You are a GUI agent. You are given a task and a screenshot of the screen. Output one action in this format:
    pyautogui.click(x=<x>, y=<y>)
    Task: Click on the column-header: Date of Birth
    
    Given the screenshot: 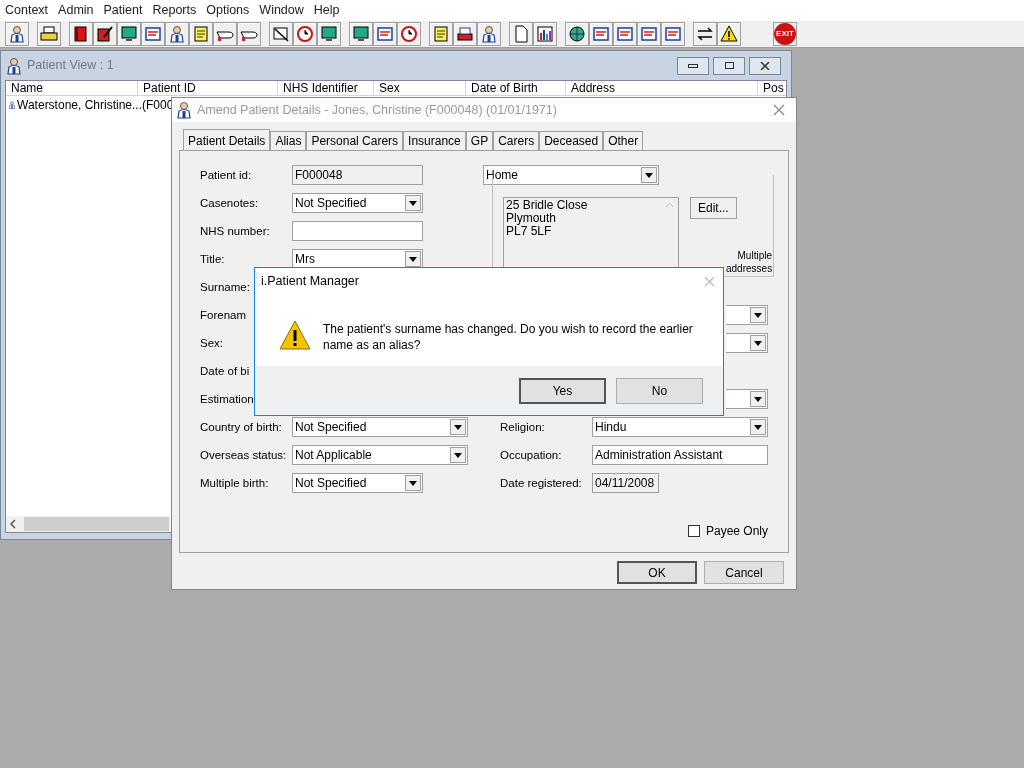 What is the action you would take?
    pyautogui.click(x=516, y=88)
    